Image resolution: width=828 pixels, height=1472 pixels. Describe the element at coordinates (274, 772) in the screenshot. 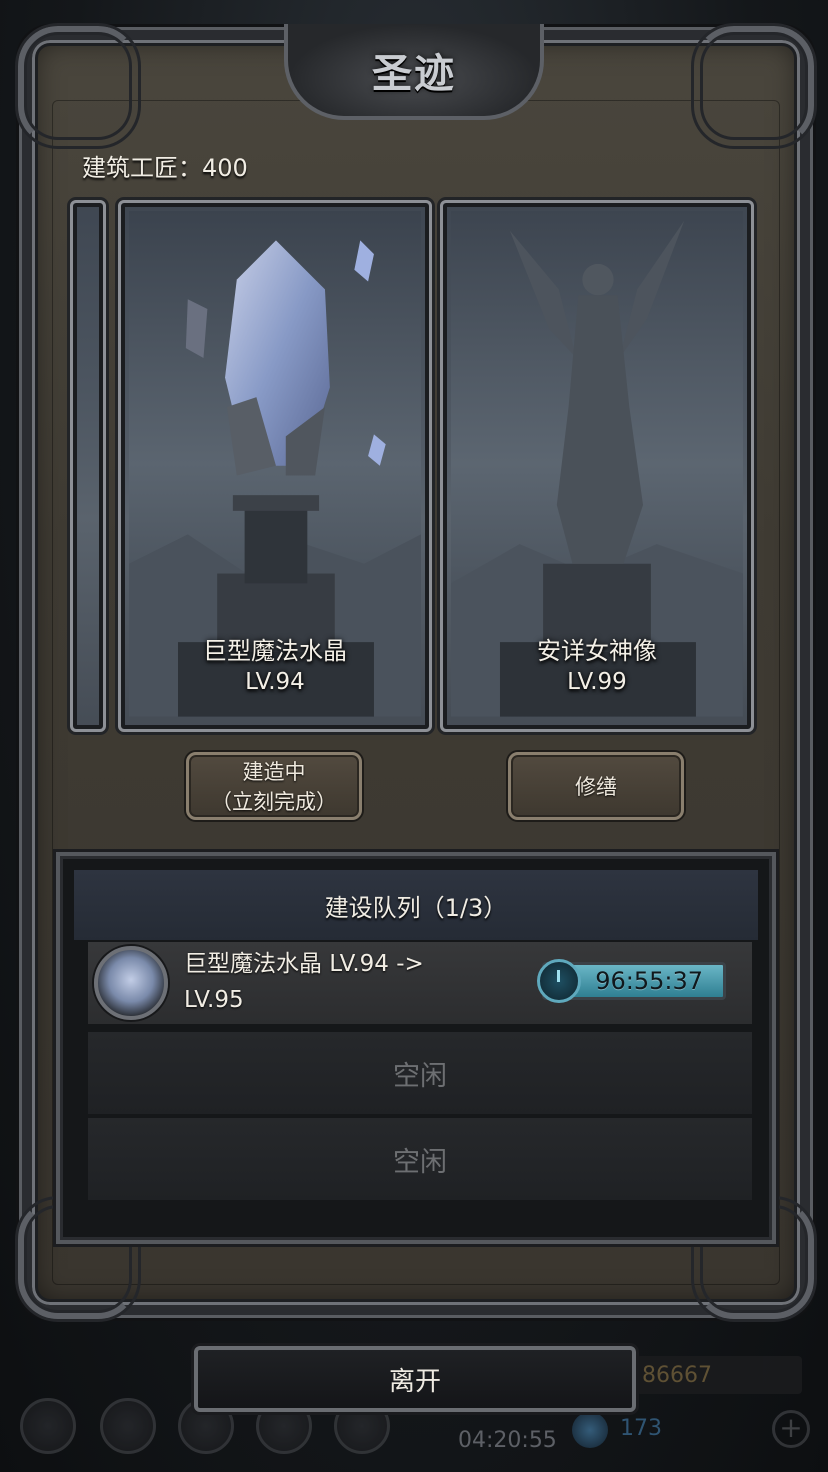

I see `build-status-label: 建造中` at that location.